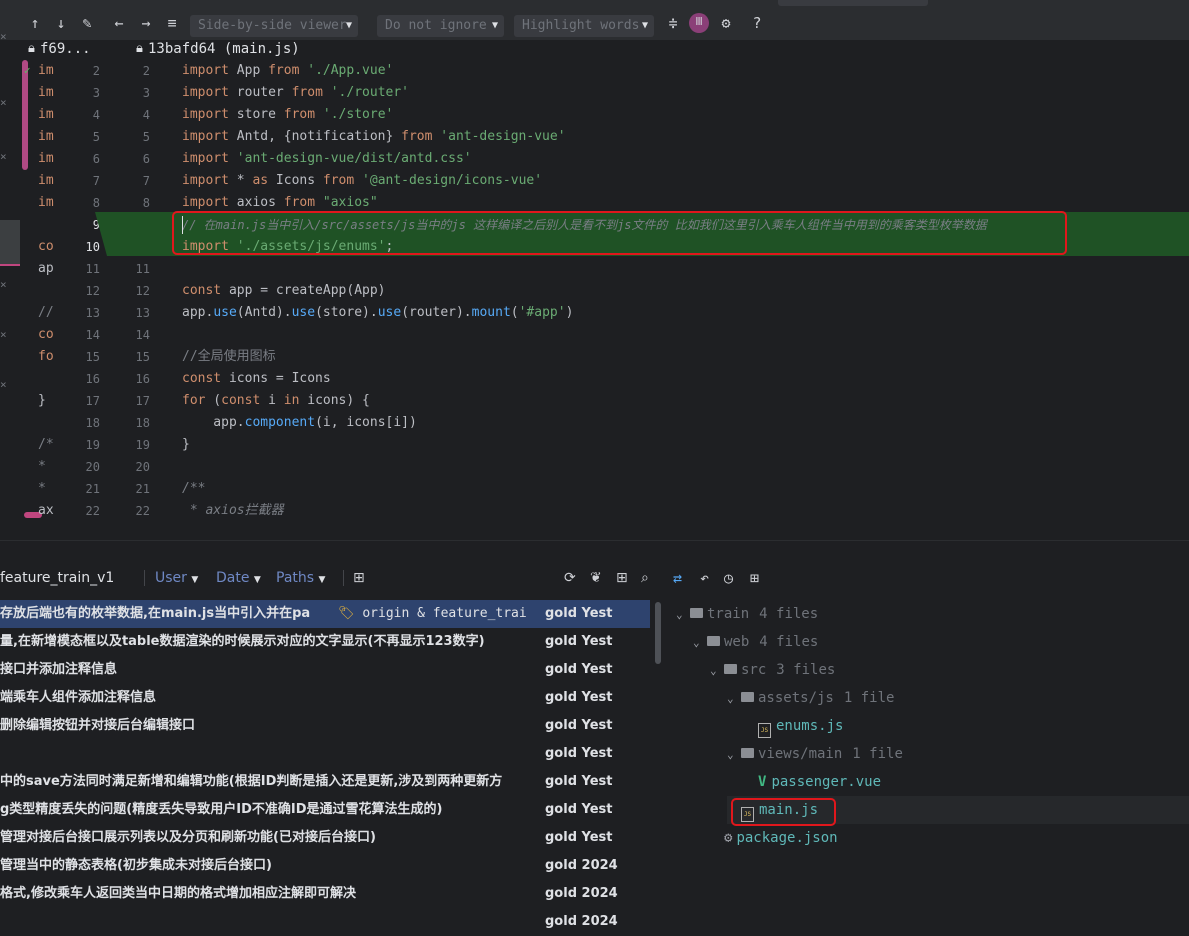  What do you see at coordinates (325, 866) in the screenshot?
I see `commit-row: 管理当中的静态表格(初步集成未对接后台接口) gold 2024` at bounding box center [325, 866].